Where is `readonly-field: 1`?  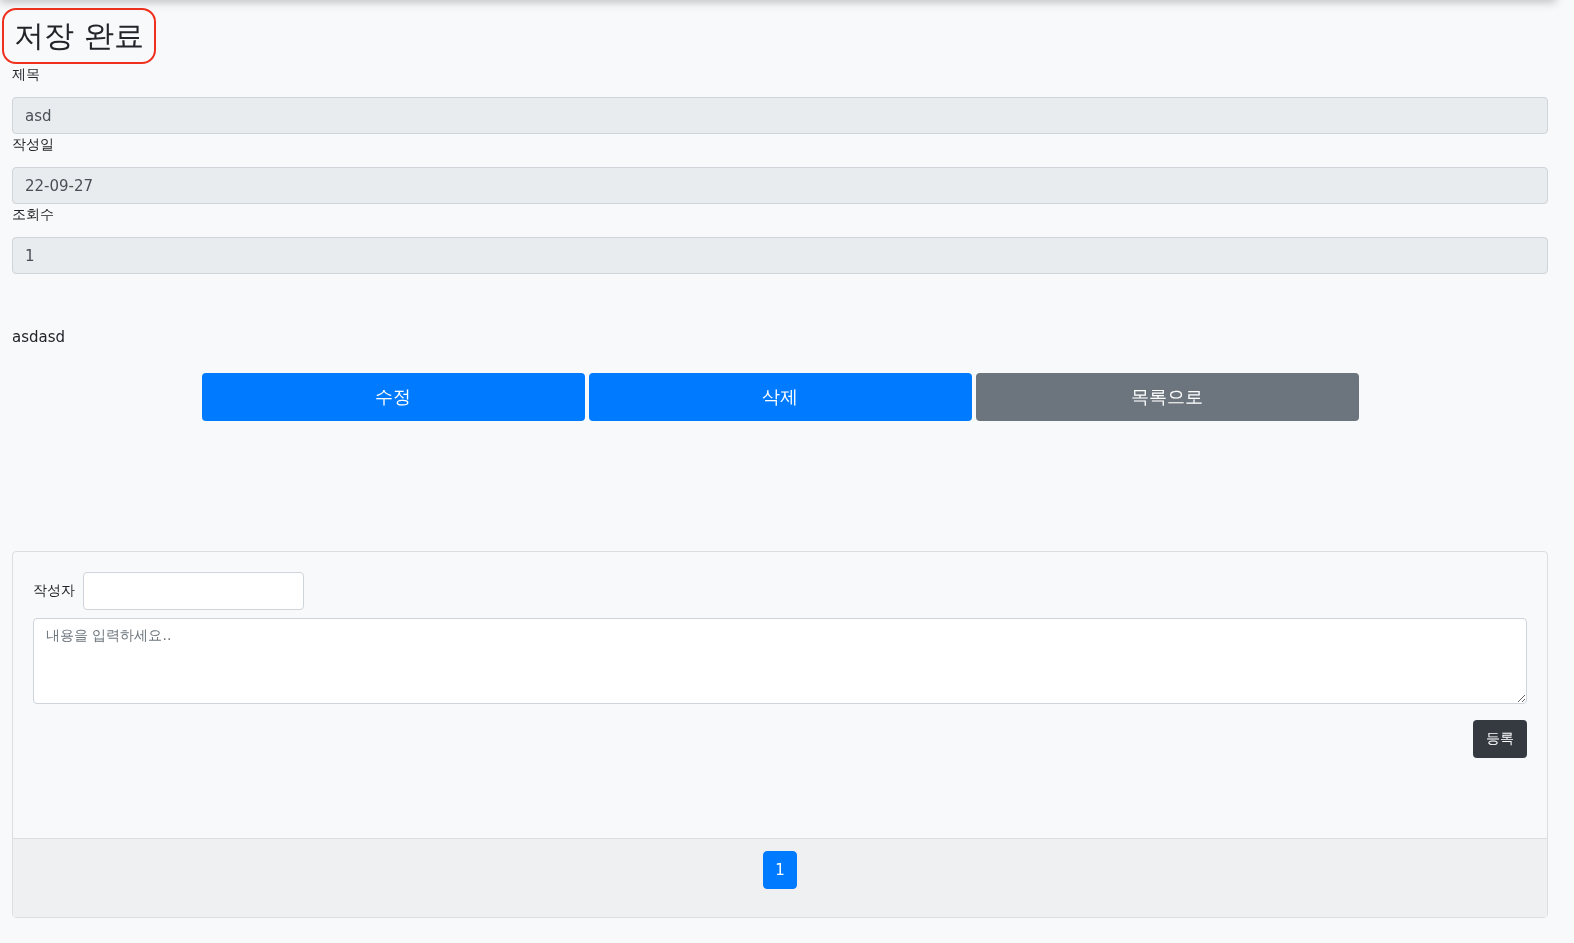 readonly-field: 1 is located at coordinates (780, 255).